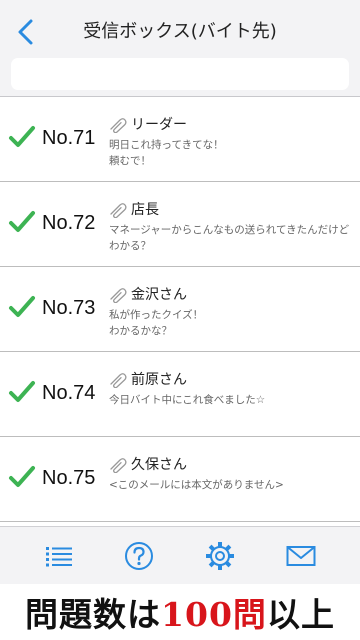 This screenshot has height=640, width=360. What do you see at coordinates (69, 138) in the screenshot?
I see `message-number: No.71` at bounding box center [69, 138].